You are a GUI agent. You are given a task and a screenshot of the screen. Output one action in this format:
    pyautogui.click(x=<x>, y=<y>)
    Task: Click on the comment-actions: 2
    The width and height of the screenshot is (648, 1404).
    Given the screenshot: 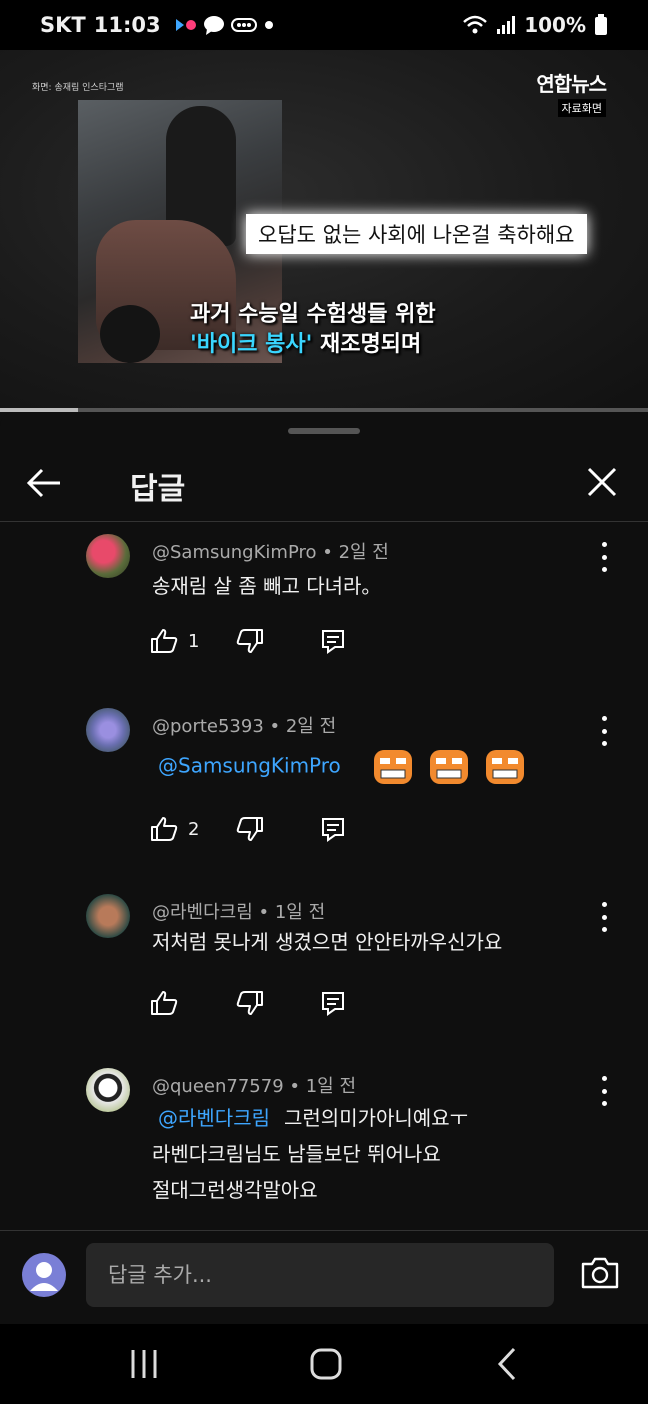 What is the action you would take?
    pyautogui.click(x=248, y=829)
    